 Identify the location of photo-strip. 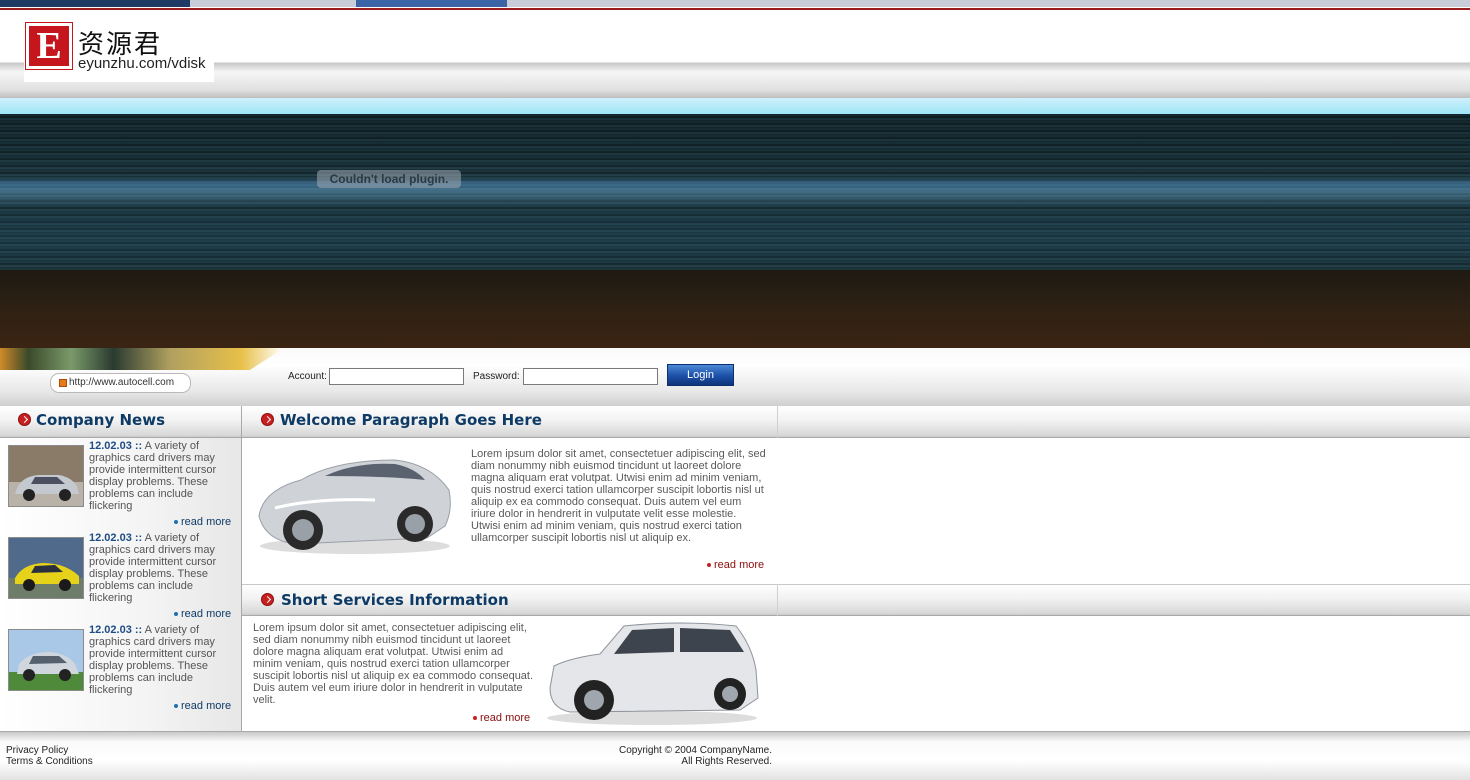
(142, 359).